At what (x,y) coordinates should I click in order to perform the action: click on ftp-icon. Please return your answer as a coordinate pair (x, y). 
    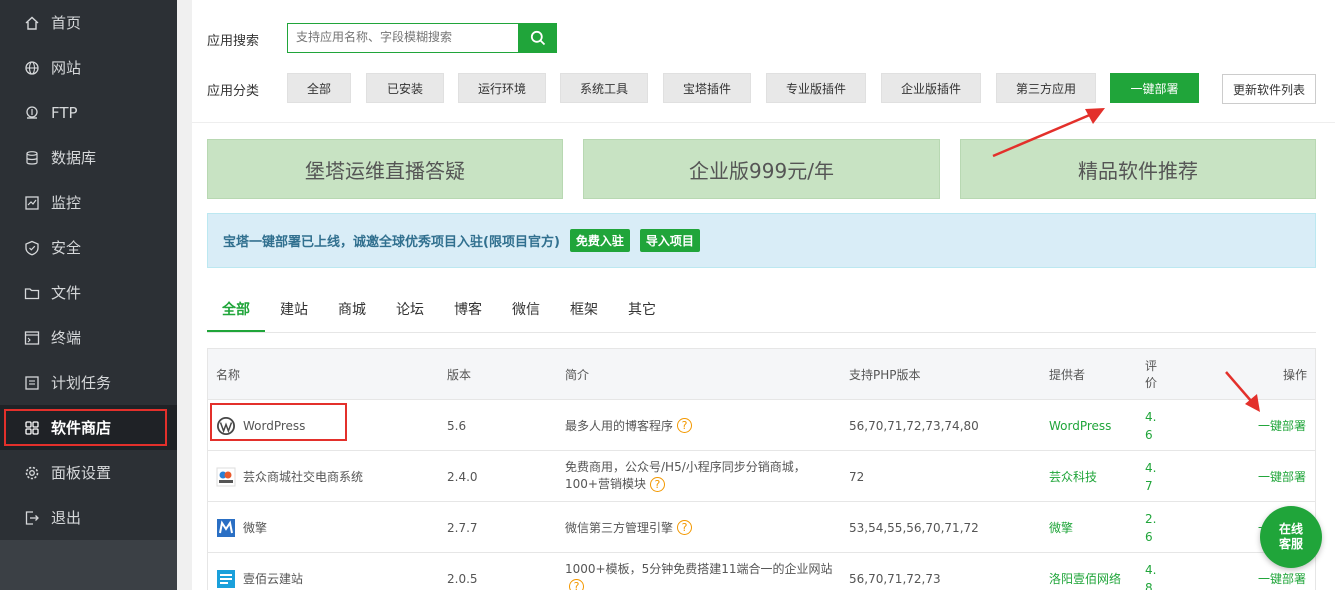
    Looking at the image, I should click on (32, 113).